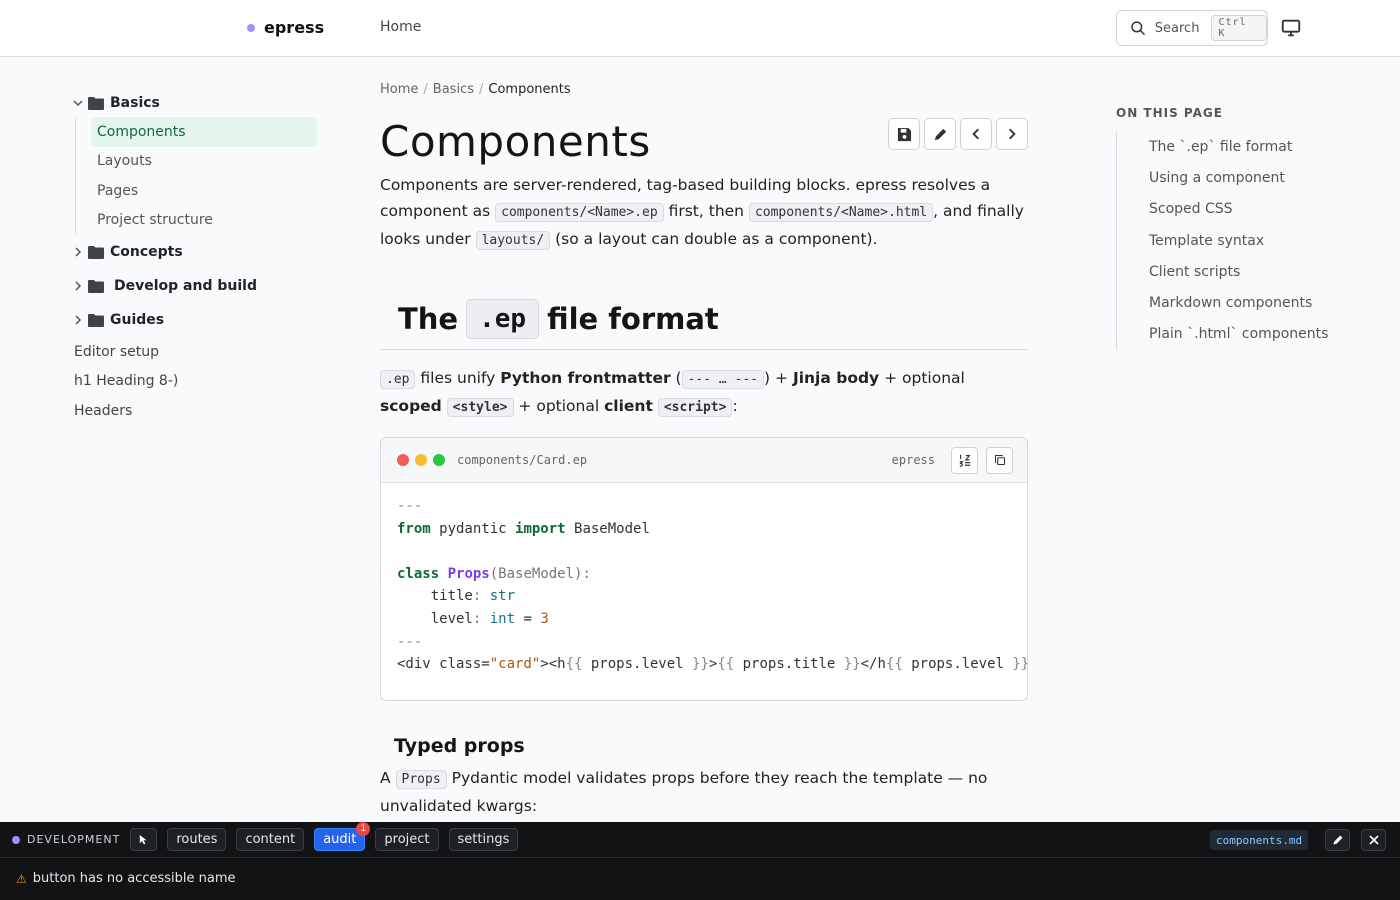 Image resolution: width=1400 pixels, height=900 pixels. Describe the element at coordinates (1259, 840) in the screenshot. I see `current-file-badge: components.md` at that location.